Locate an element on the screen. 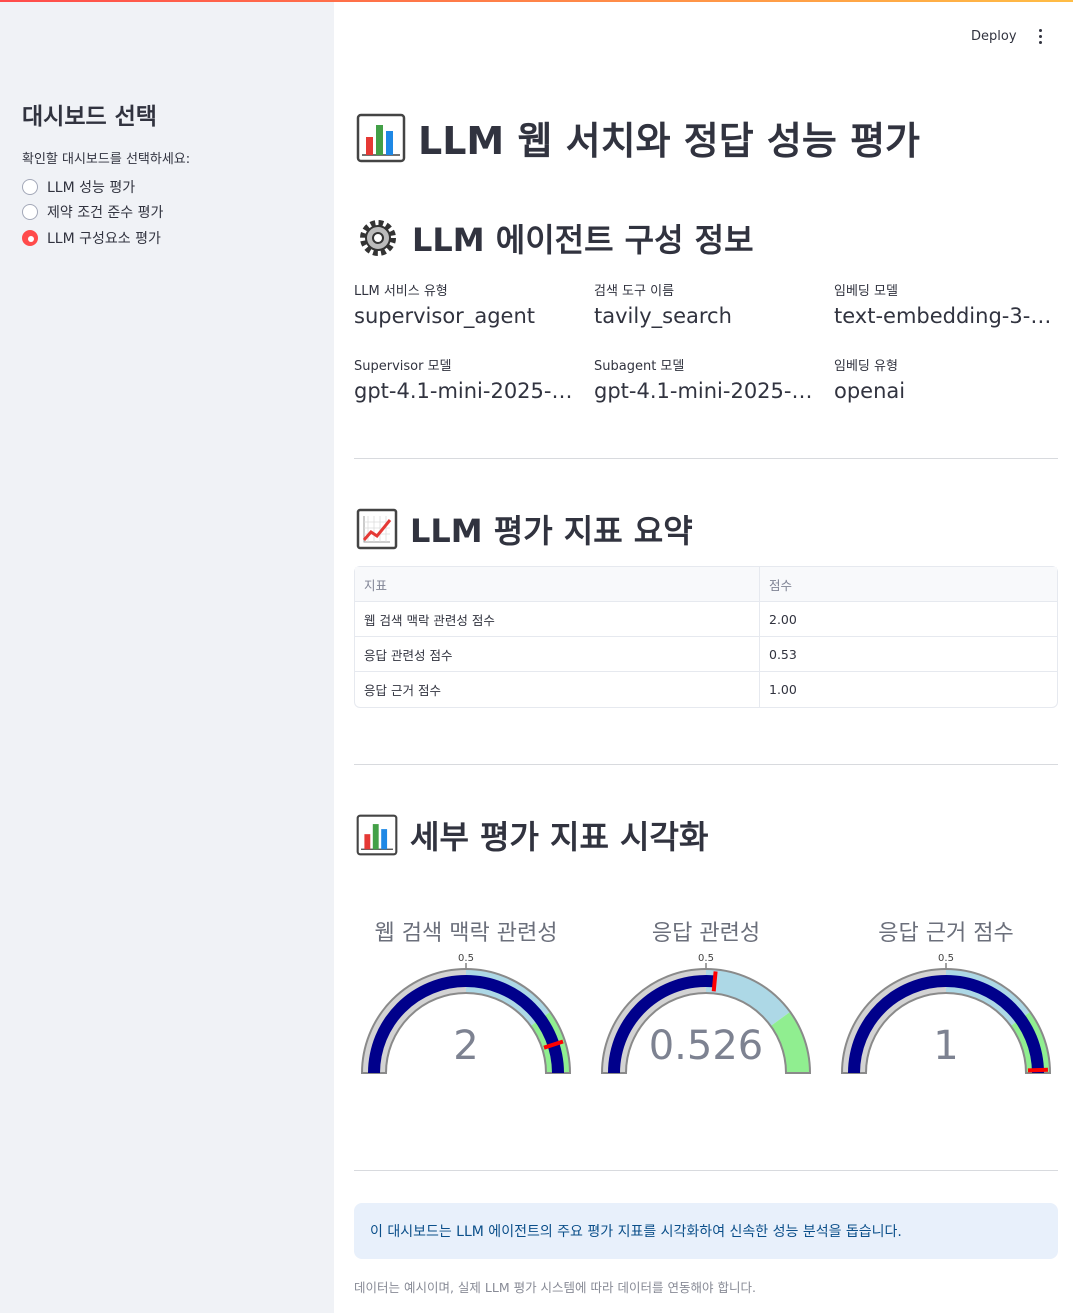 The height and width of the screenshot is (1313, 1073). table-cell: 0.53 is located at coordinates (908, 654).